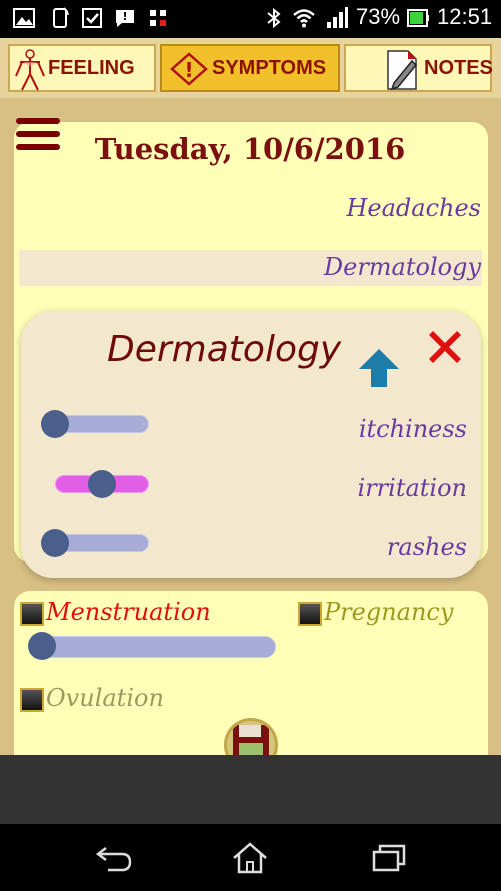  I want to click on gallery-icon, so click(24, 18).